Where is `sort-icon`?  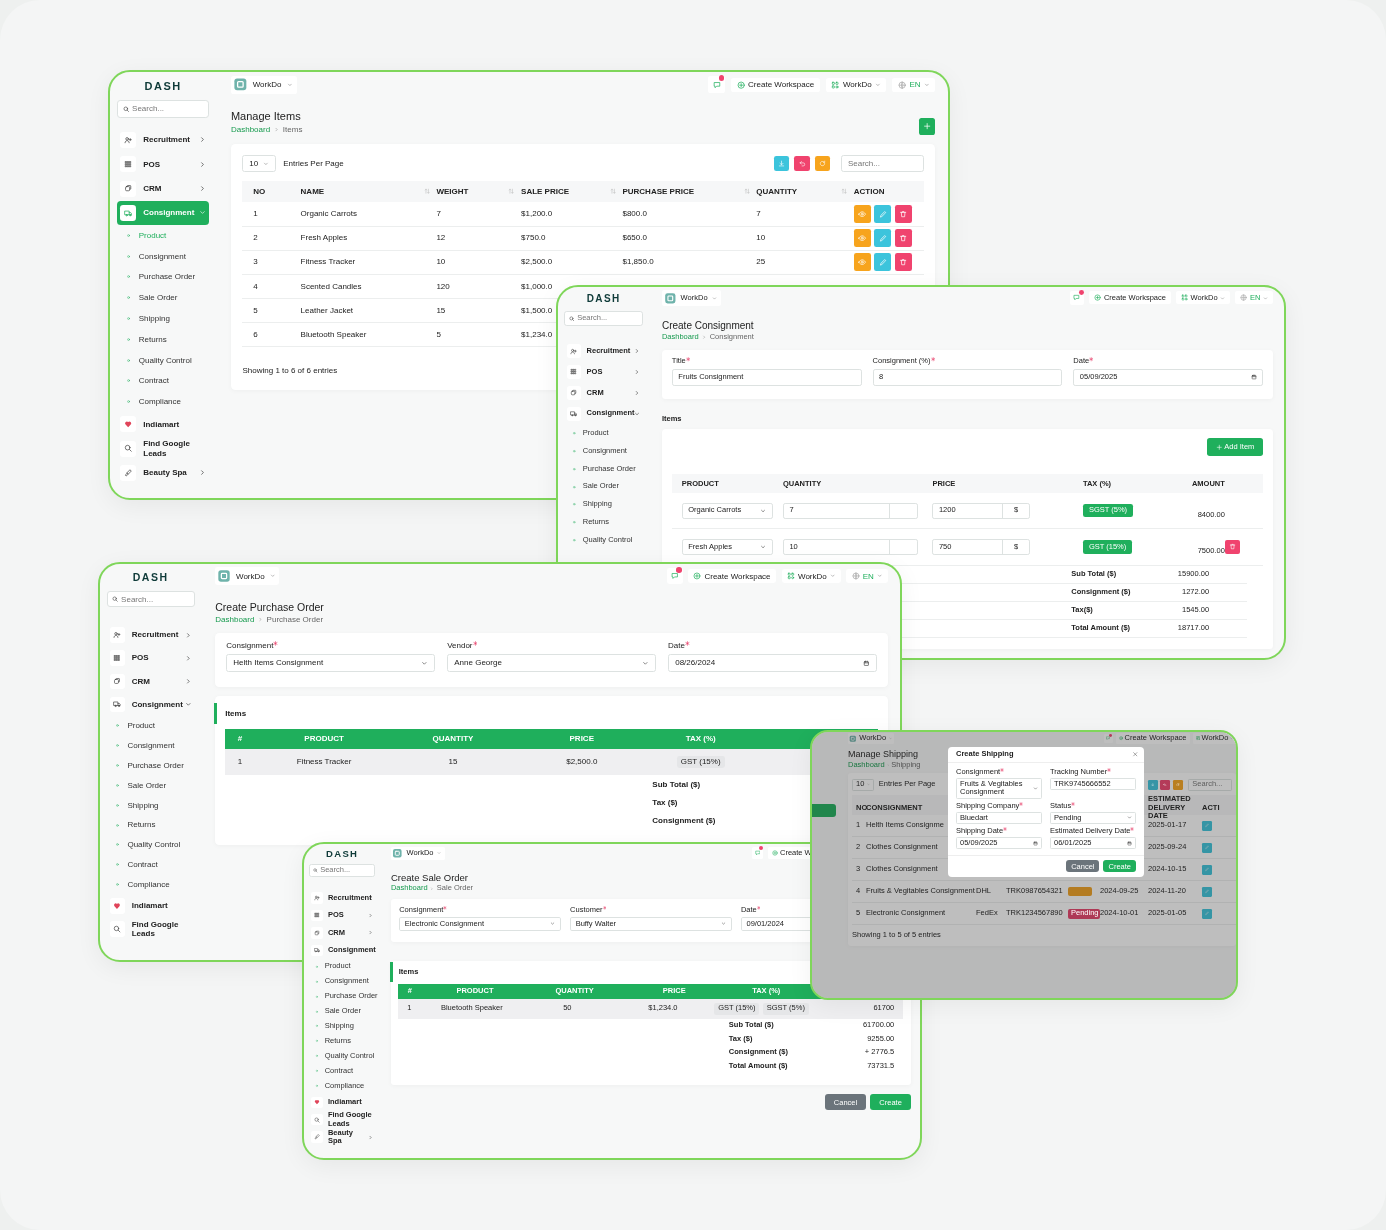
sort-icon is located at coordinates (426, 191).